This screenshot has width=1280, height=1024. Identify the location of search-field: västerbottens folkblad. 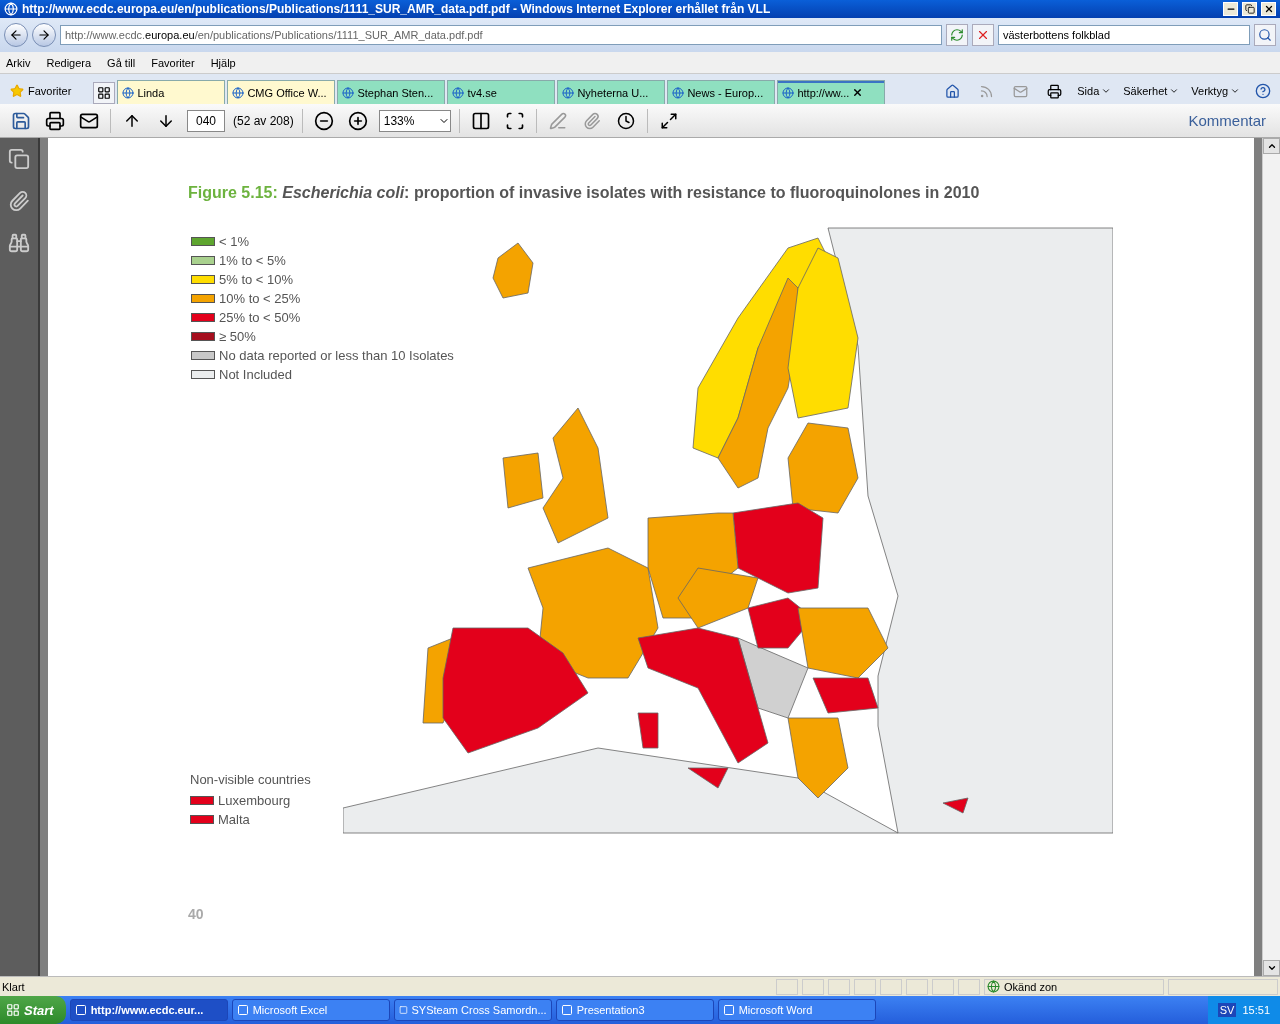
(1124, 35).